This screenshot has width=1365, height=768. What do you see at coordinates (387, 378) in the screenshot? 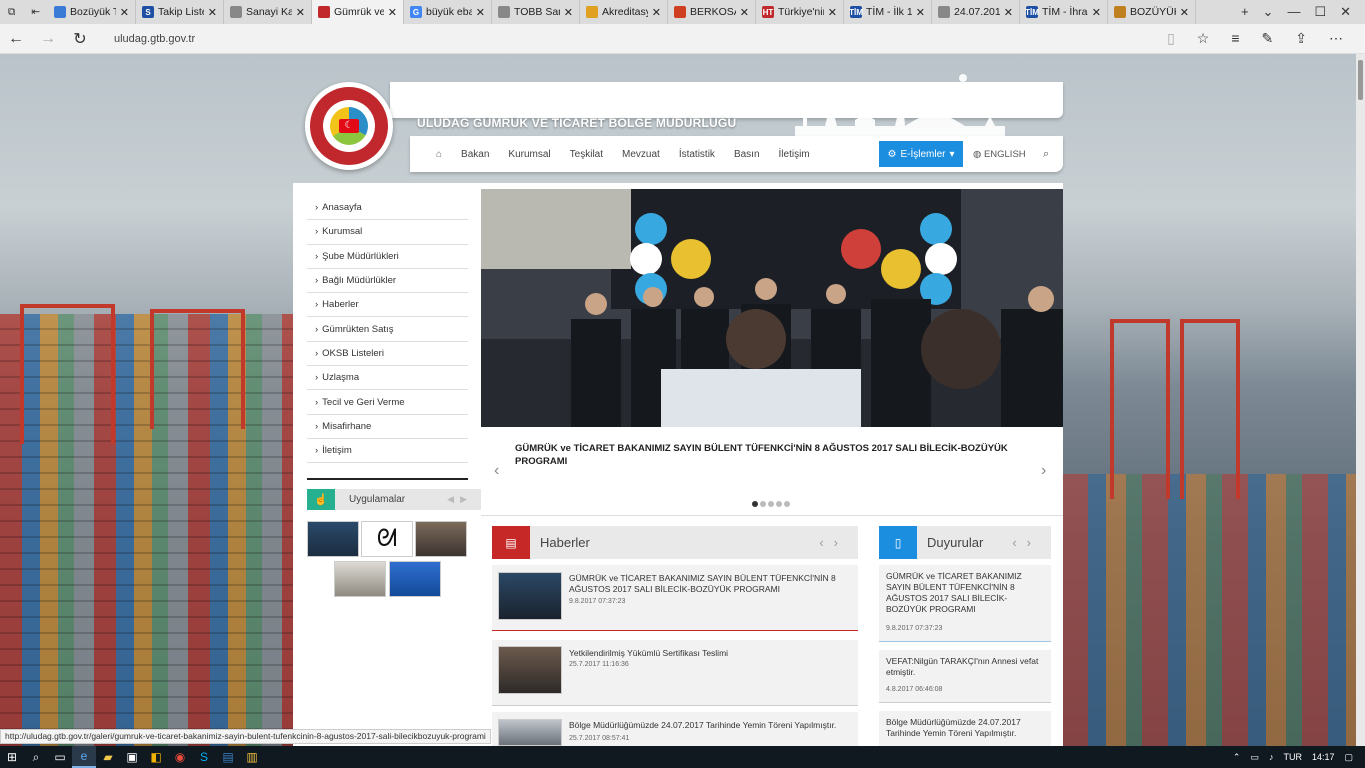
I see `sidebar-item: › Uzlaşma` at bounding box center [387, 378].